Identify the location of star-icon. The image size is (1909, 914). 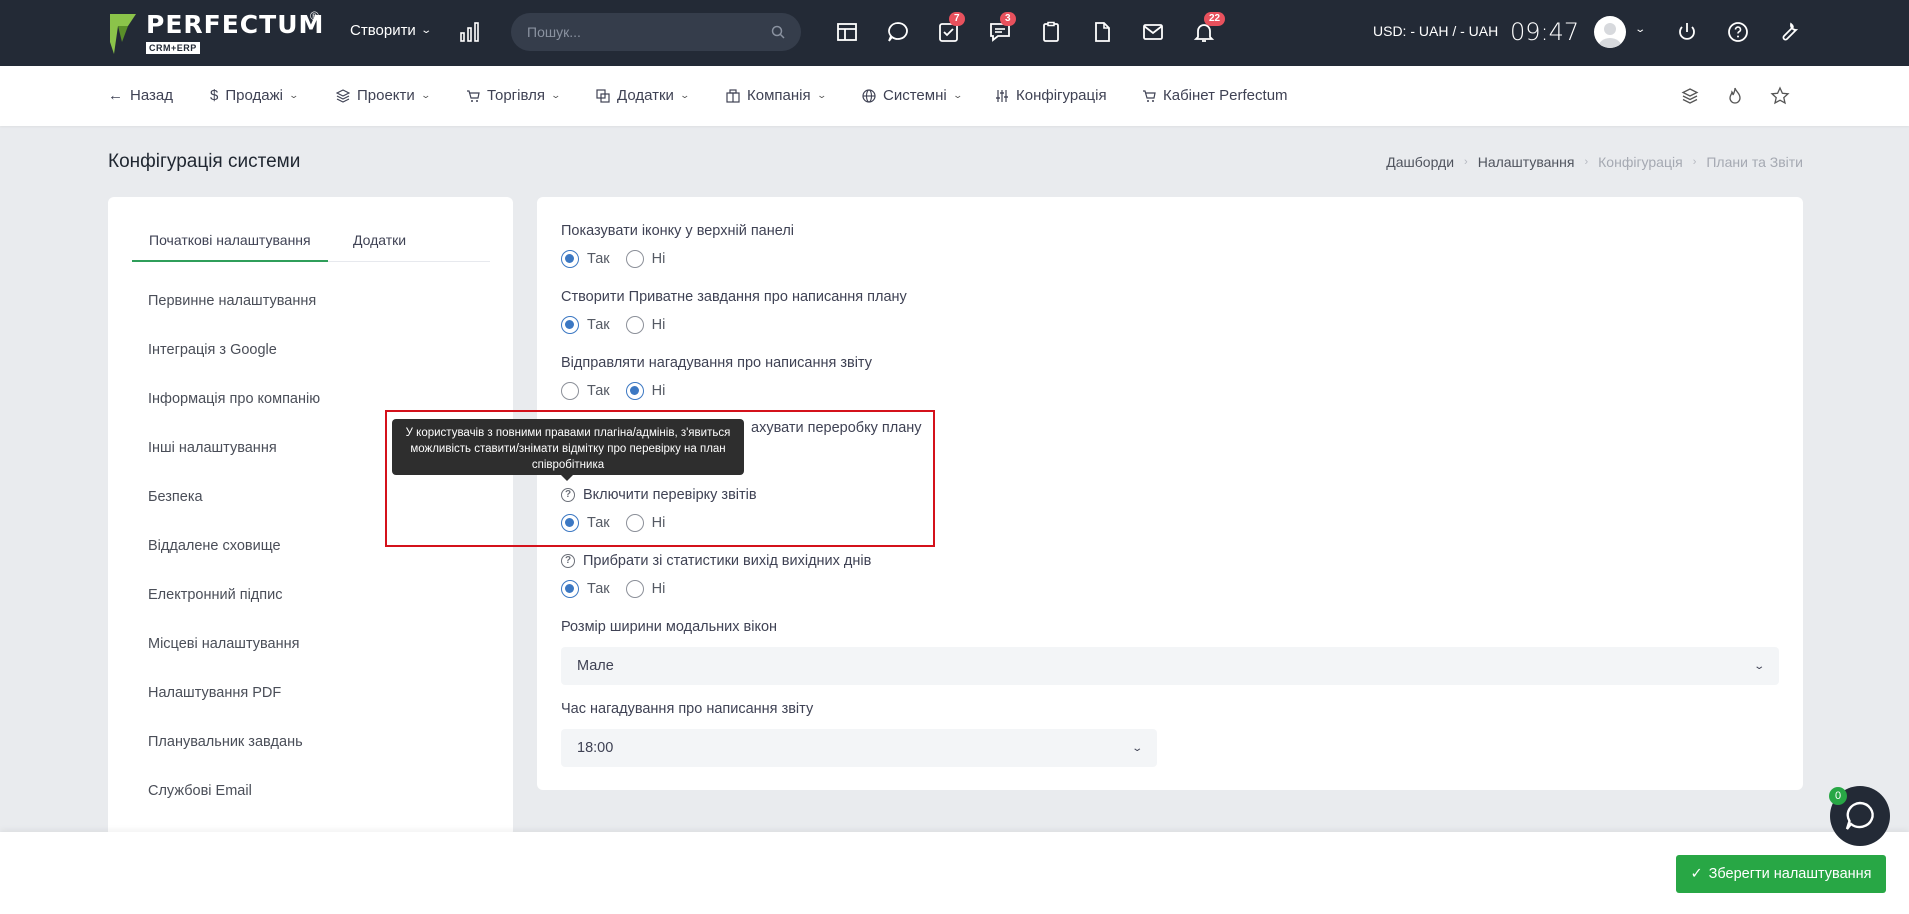
(1780, 96).